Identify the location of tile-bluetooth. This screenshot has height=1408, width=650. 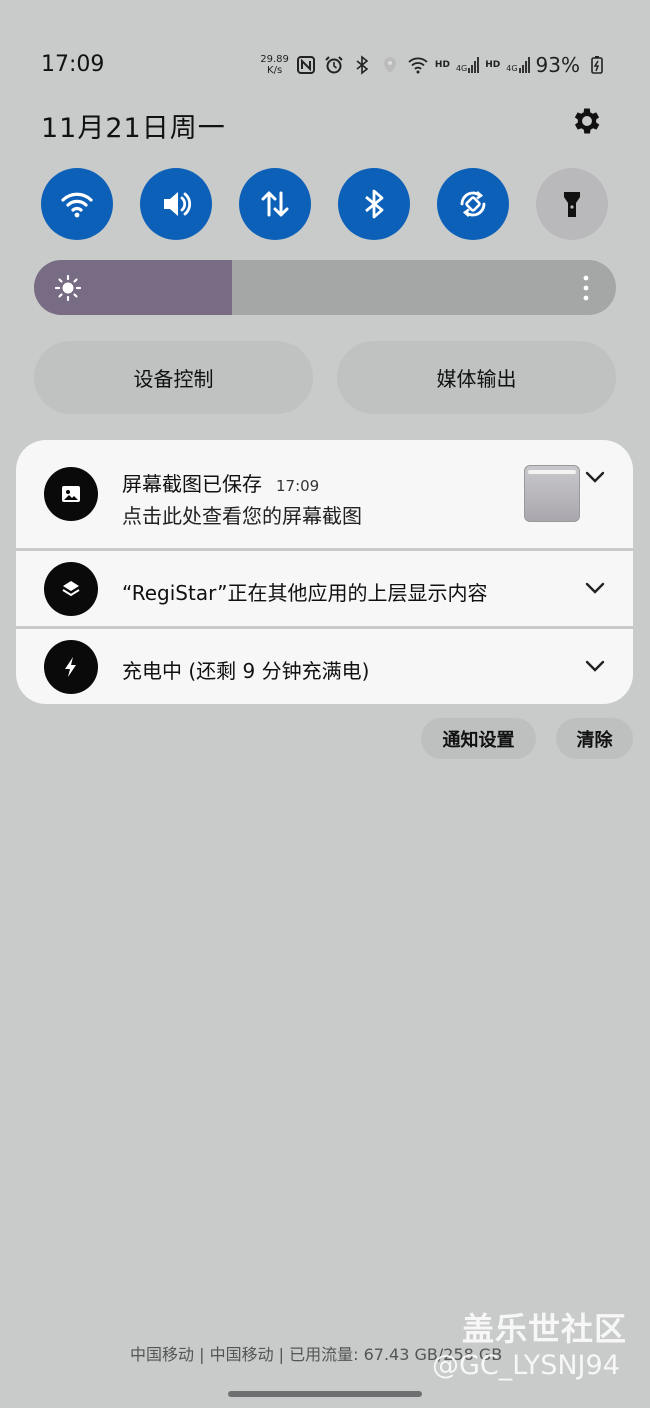
(374, 204).